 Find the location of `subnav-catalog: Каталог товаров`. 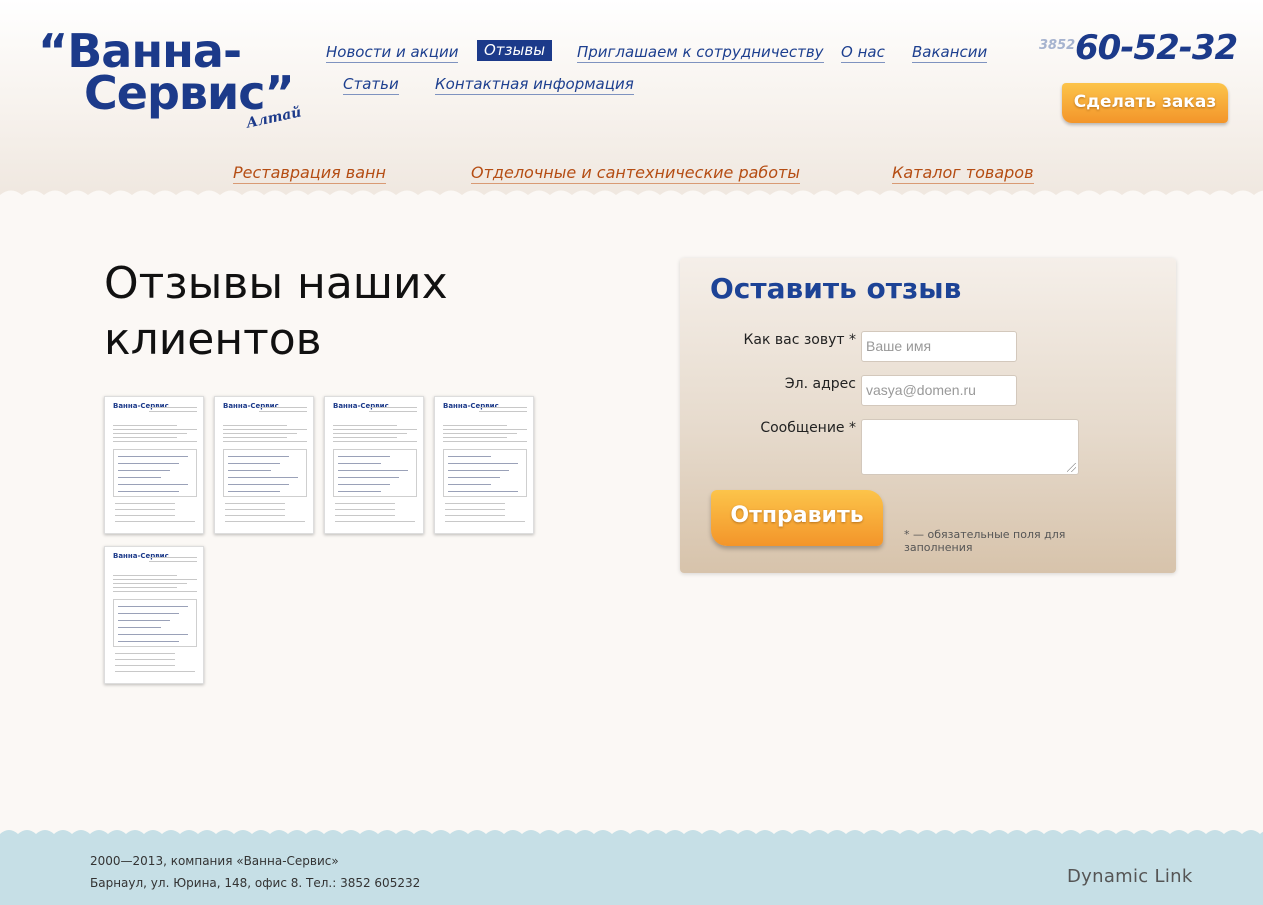

subnav-catalog: Каталог товаров is located at coordinates (963, 173).